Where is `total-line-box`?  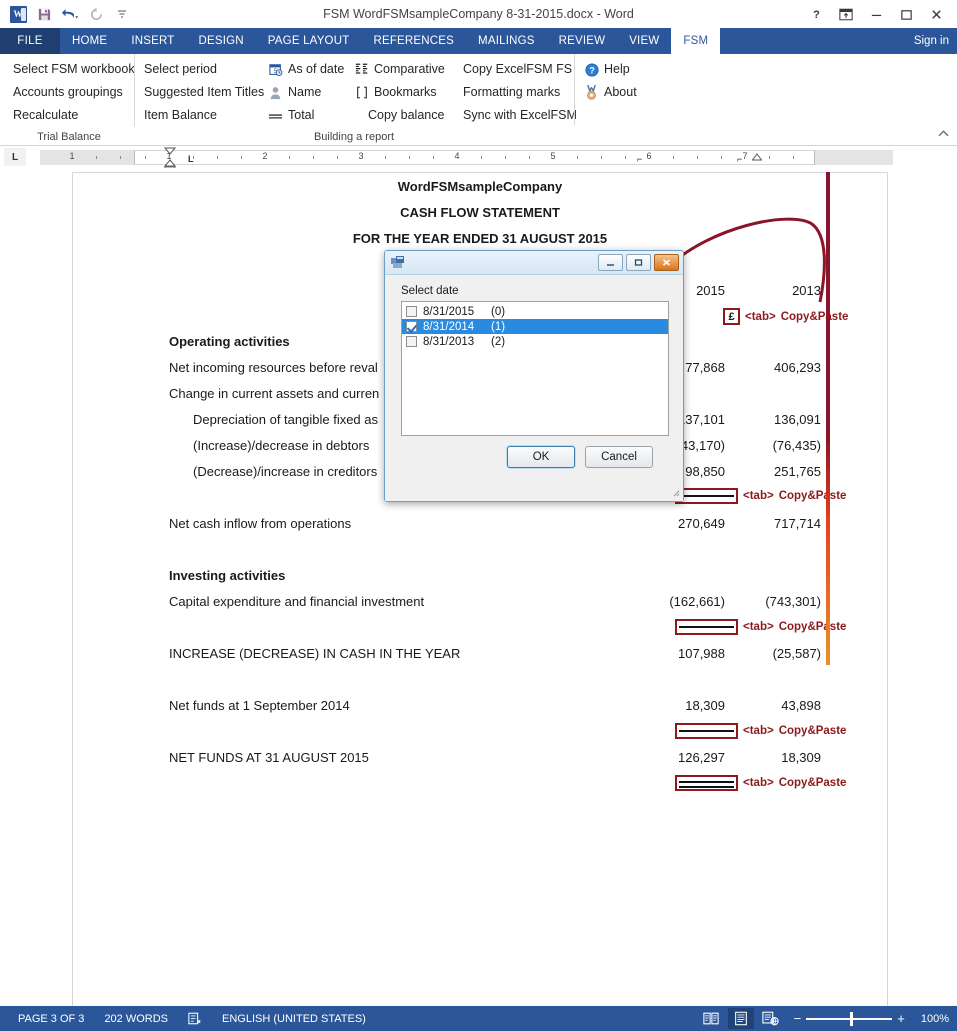 total-line-box is located at coordinates (706, 496).